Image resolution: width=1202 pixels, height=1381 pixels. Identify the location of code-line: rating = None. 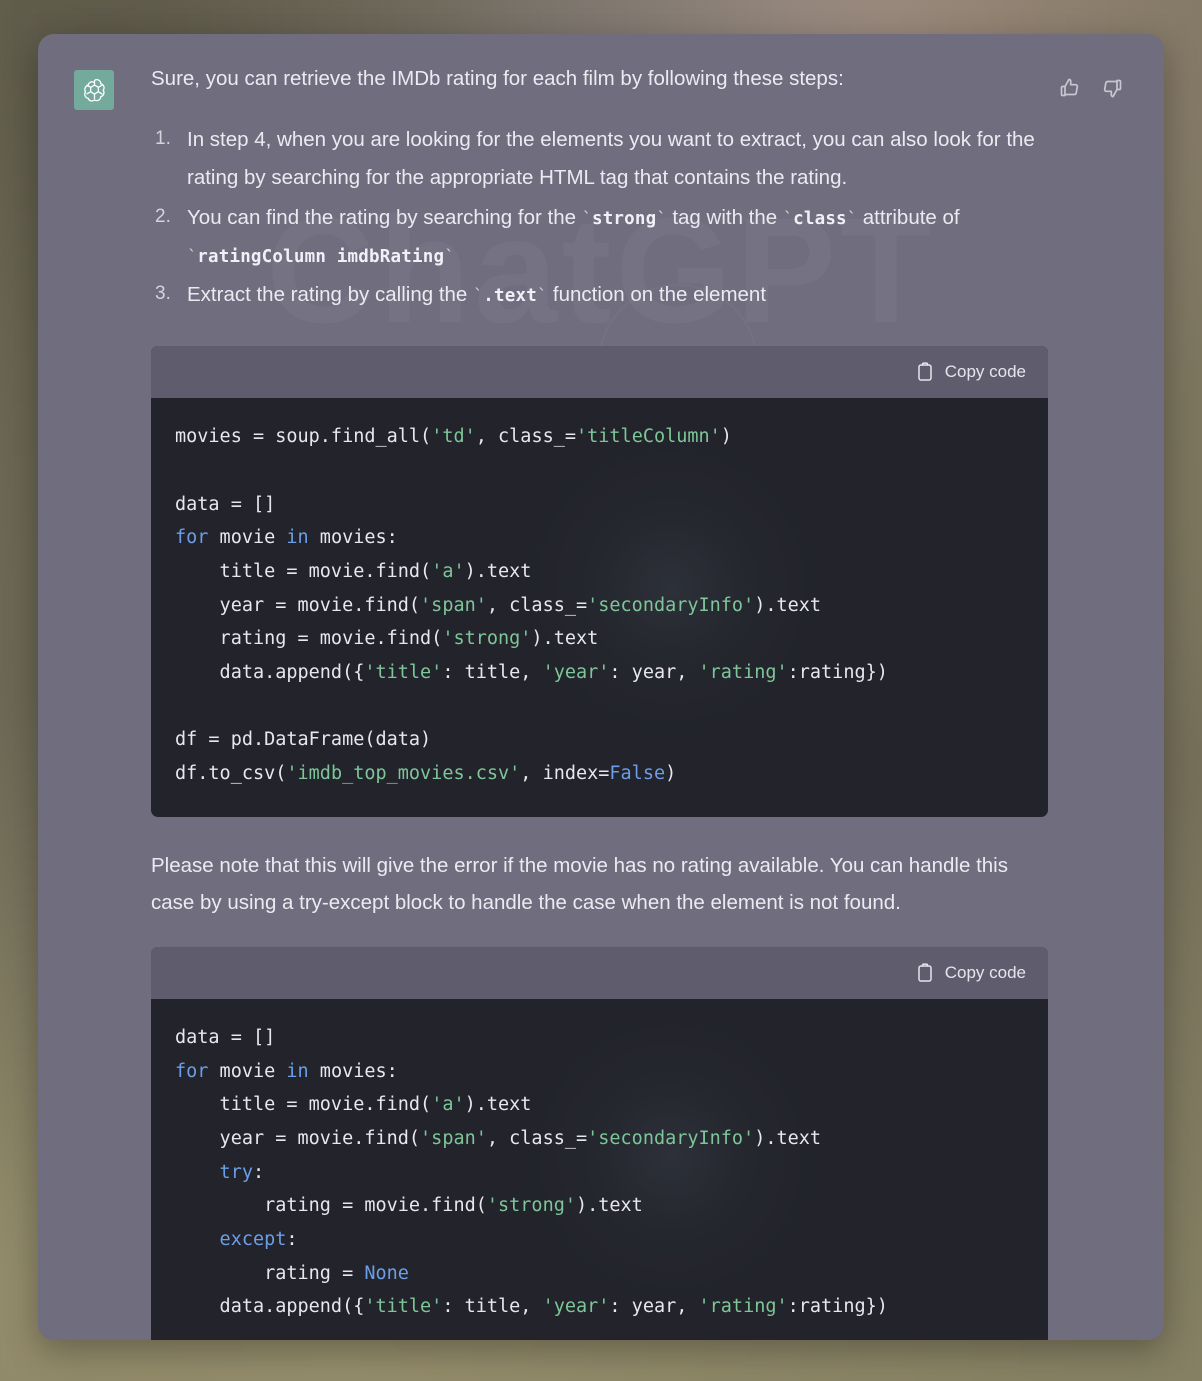
(599, 1274).